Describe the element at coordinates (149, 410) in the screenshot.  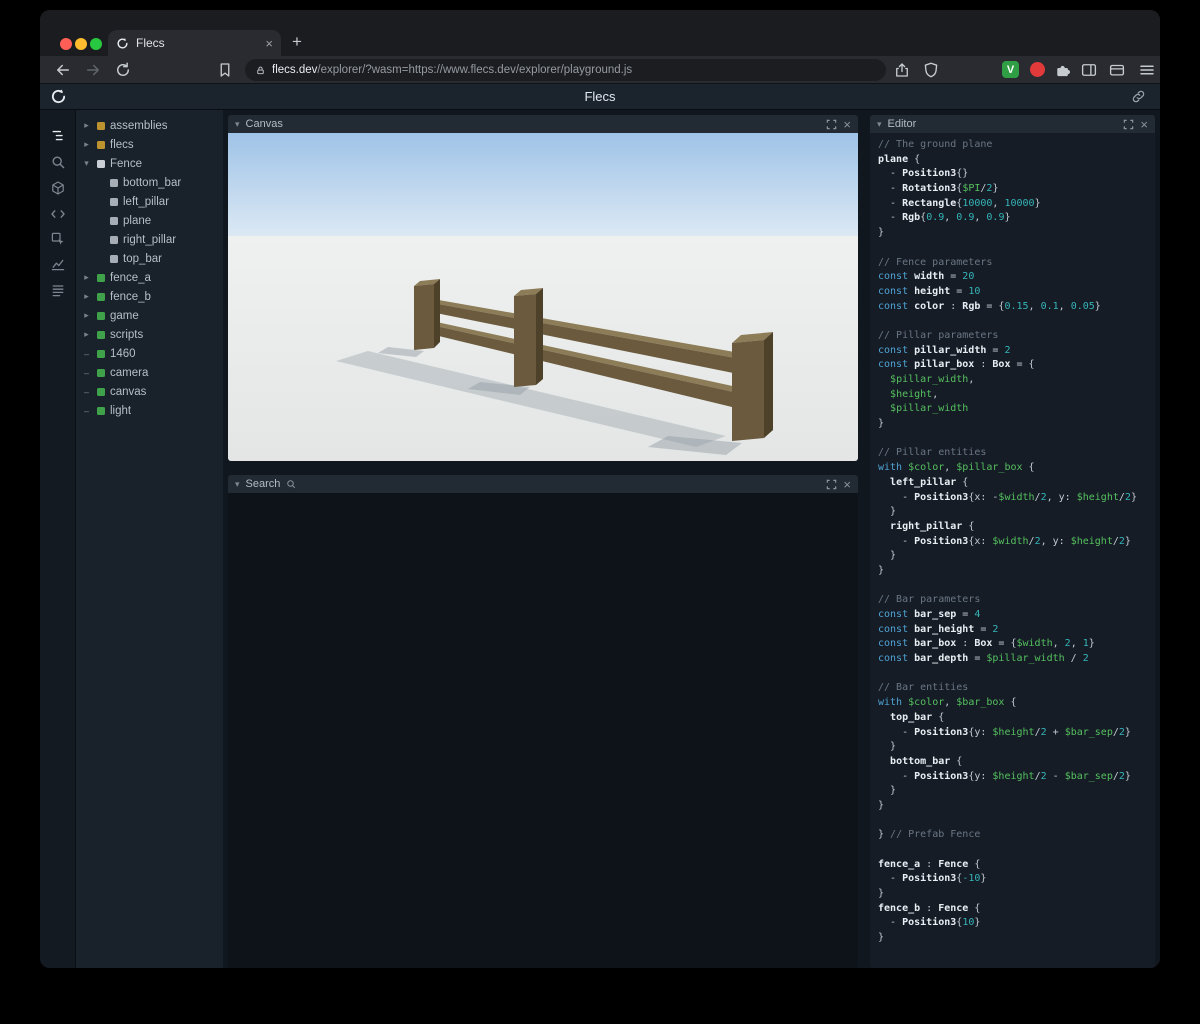
I see `tree-item-light: – light` at that location.